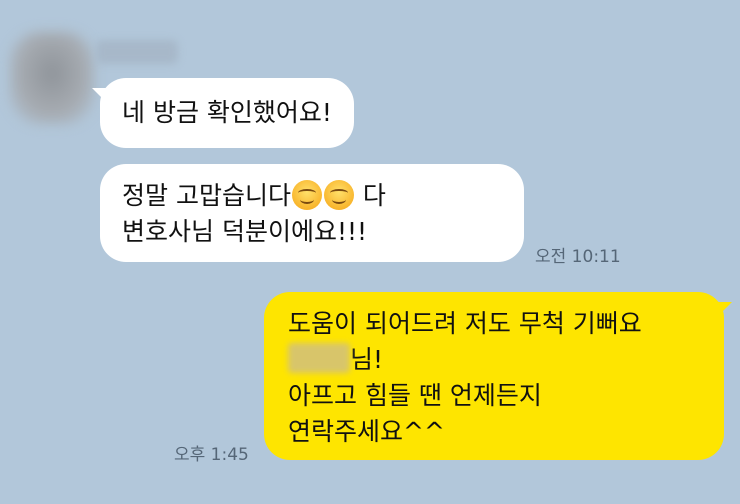  What do you see at coordinates (465, 323) in the screenshot?
I see `message-line: 도움이 되어드려 저도 무척 기뻐요` at bounding box center [465, 323].